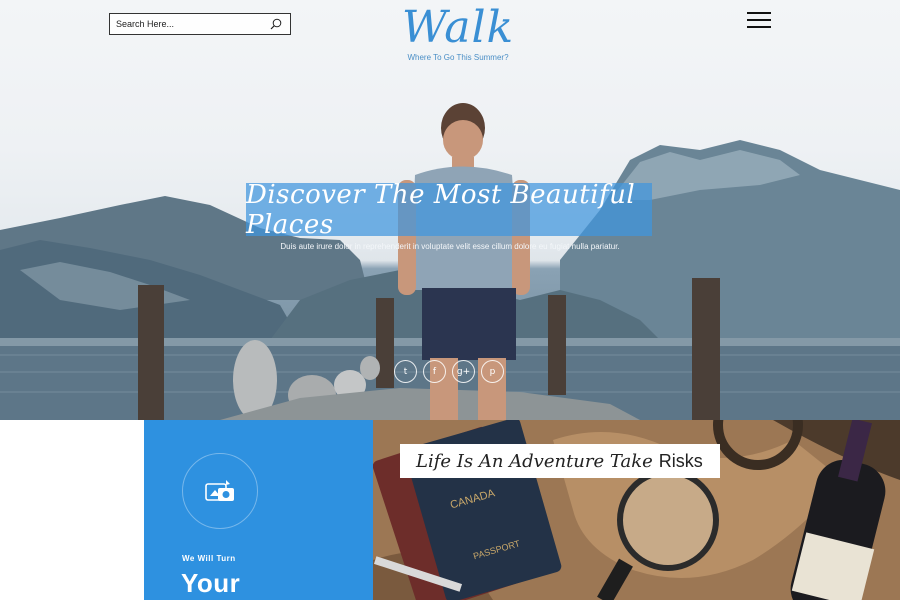  I want to click on hero-headline-box: Discover The Most Beautiful Places, so click(449, 210).